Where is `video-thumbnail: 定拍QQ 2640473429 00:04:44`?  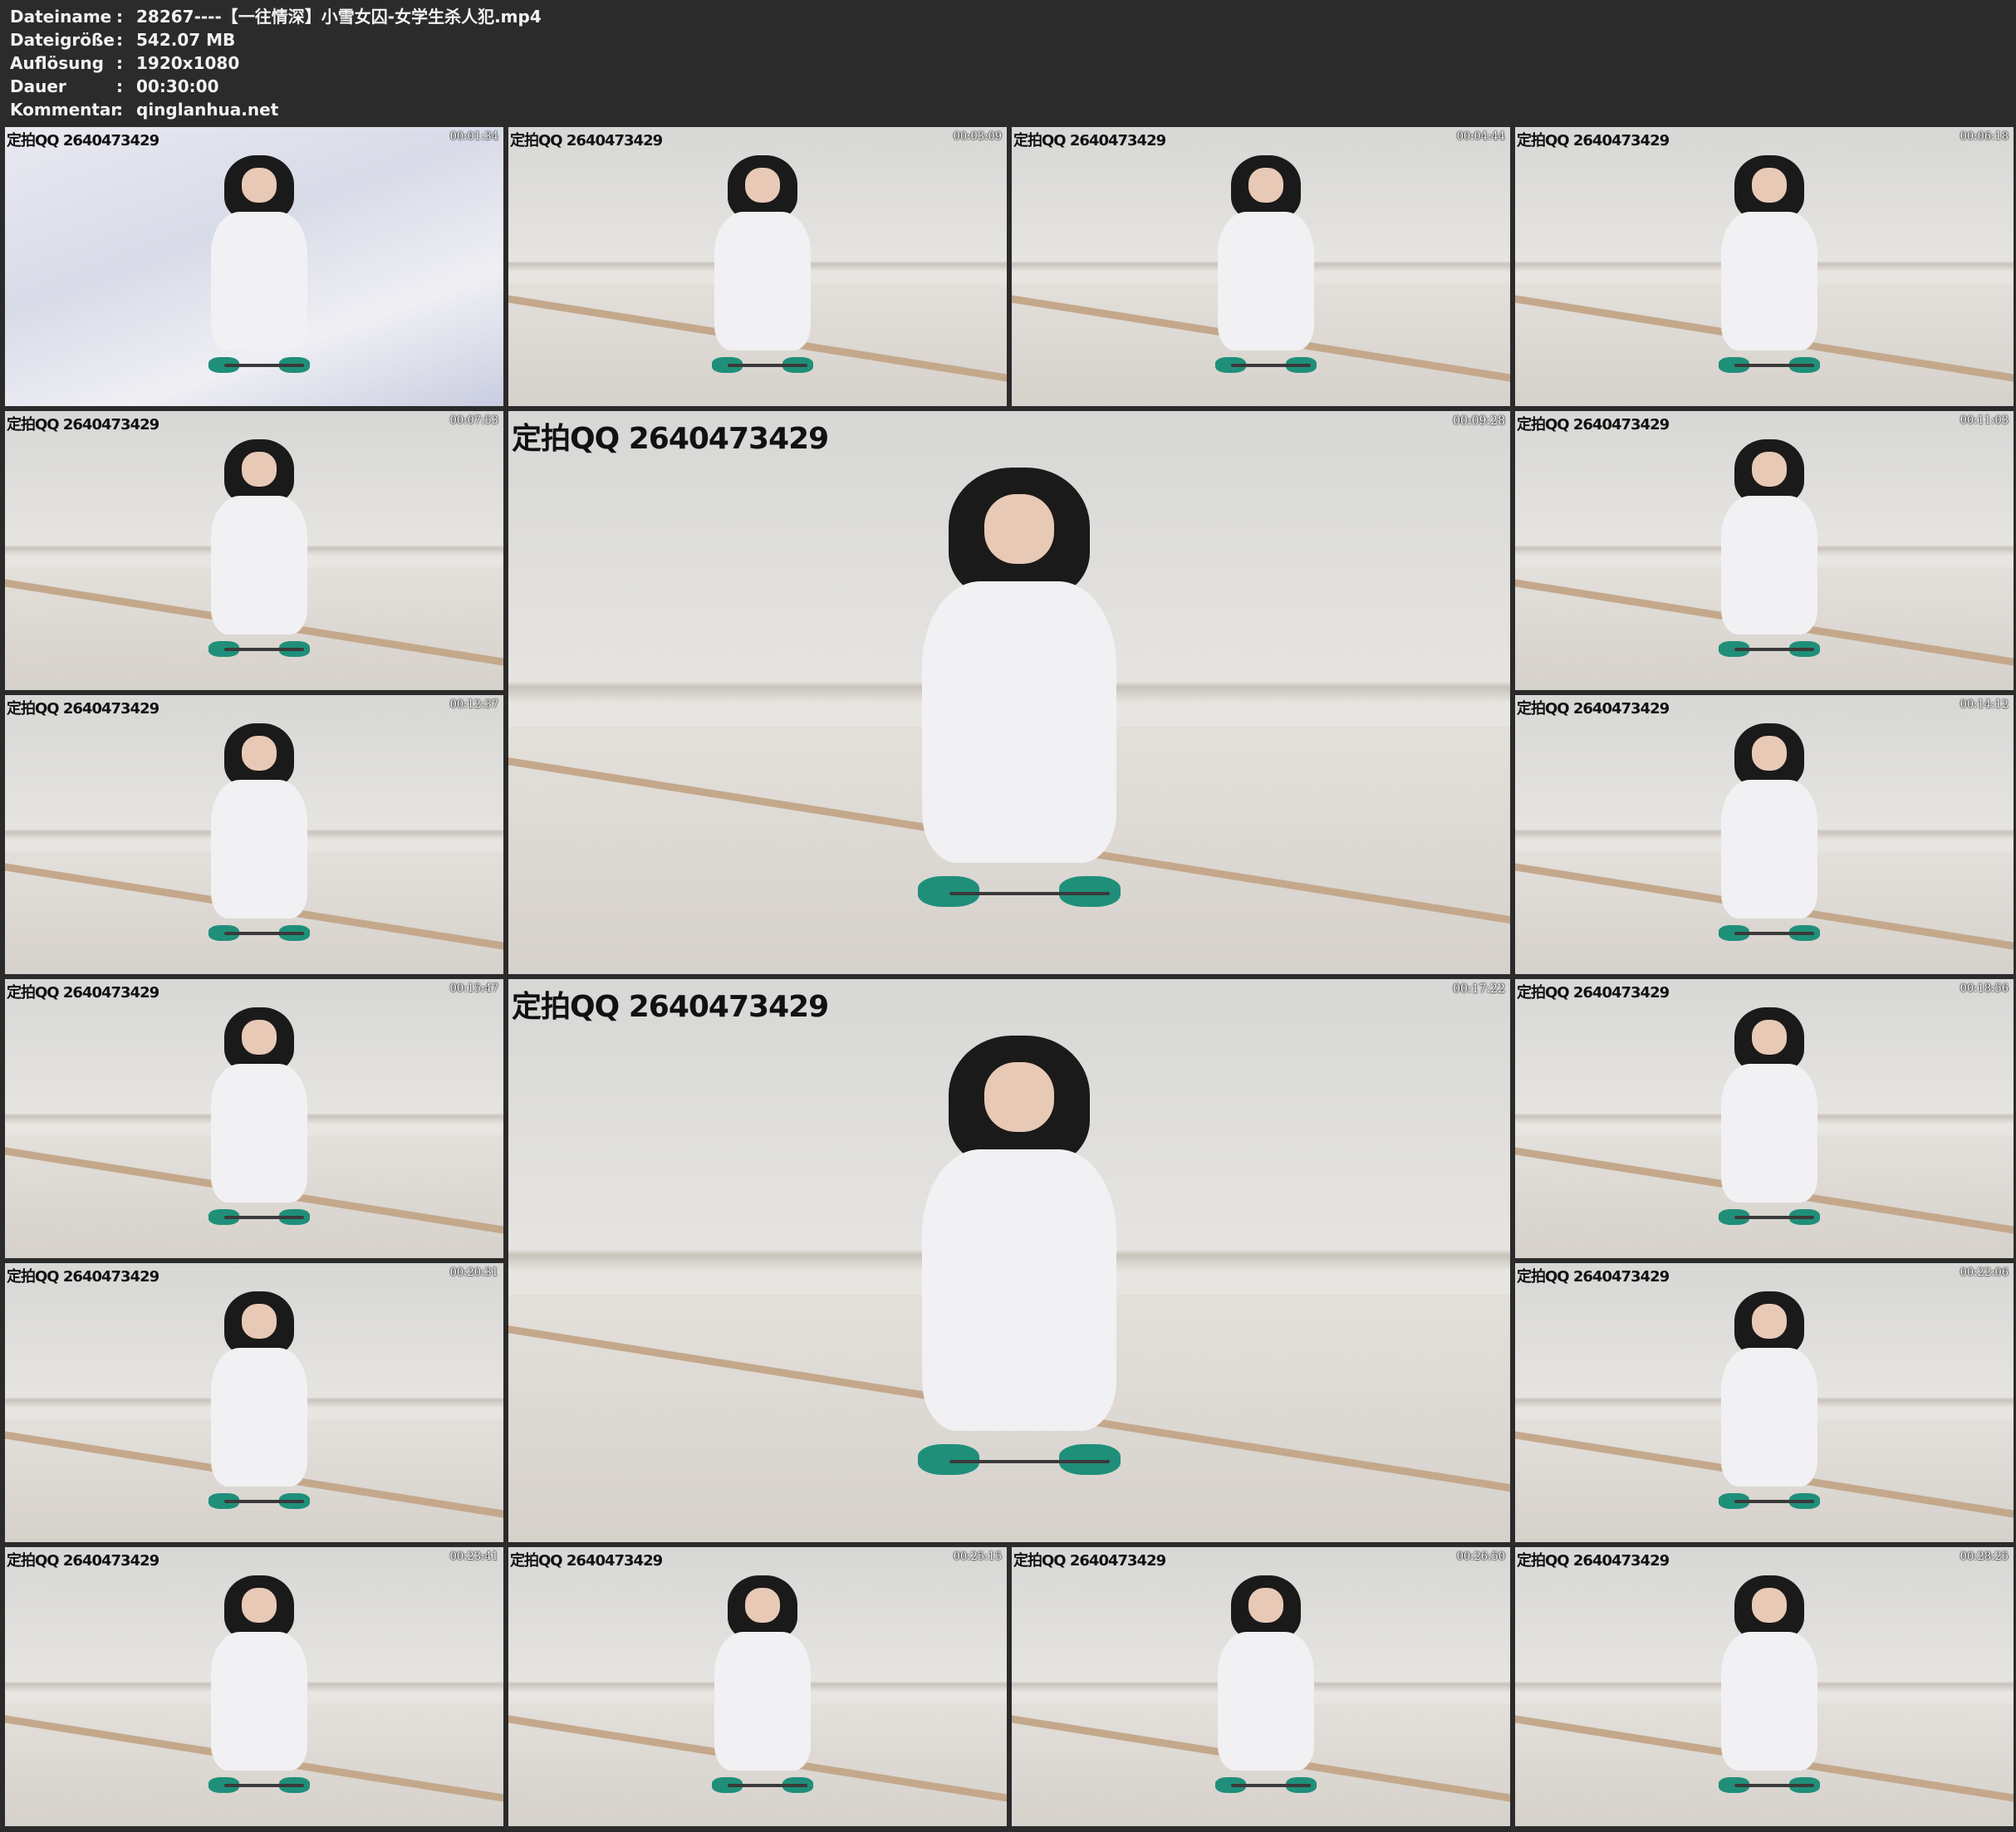
video-thumbnail: 定拍QQ 2640473429 00:04:44 is located at coordinates (1261, 266).